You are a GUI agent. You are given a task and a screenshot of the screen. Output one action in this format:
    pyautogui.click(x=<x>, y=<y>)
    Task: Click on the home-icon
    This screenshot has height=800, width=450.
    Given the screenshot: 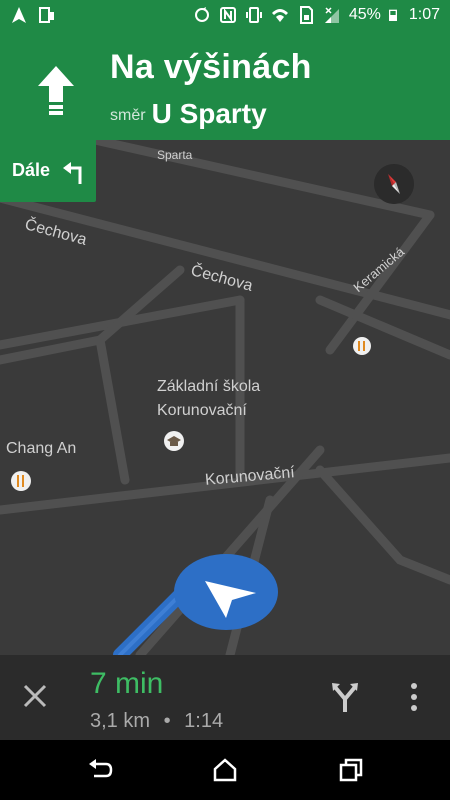 What is the action you would take?
    pyautogui.click(x=225, y=770)
    